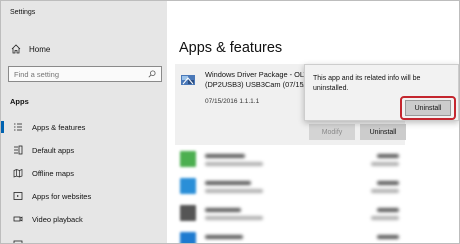  What do you see at coordinates (57, 219) in the screenshot?
I see `sidebar-item-label: Video playback` at bounding box center [57, 219].